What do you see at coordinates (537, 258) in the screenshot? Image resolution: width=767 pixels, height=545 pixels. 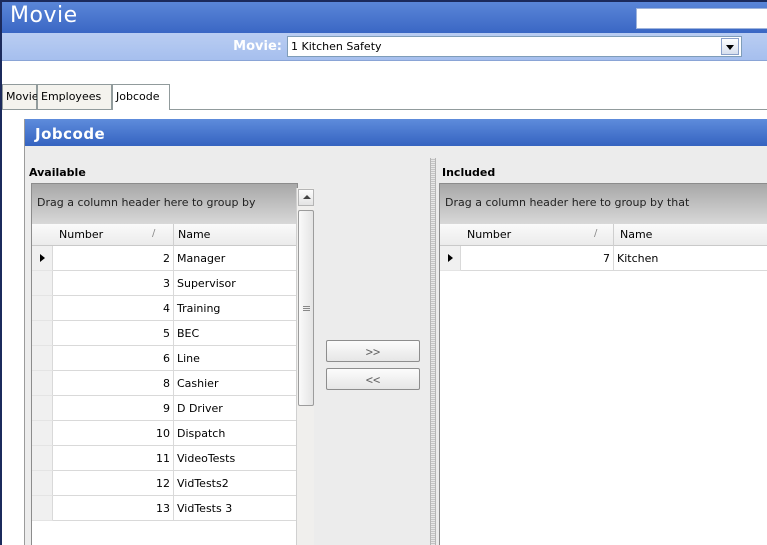 I see `number-cell: 7` at bounding box center [537, 258].